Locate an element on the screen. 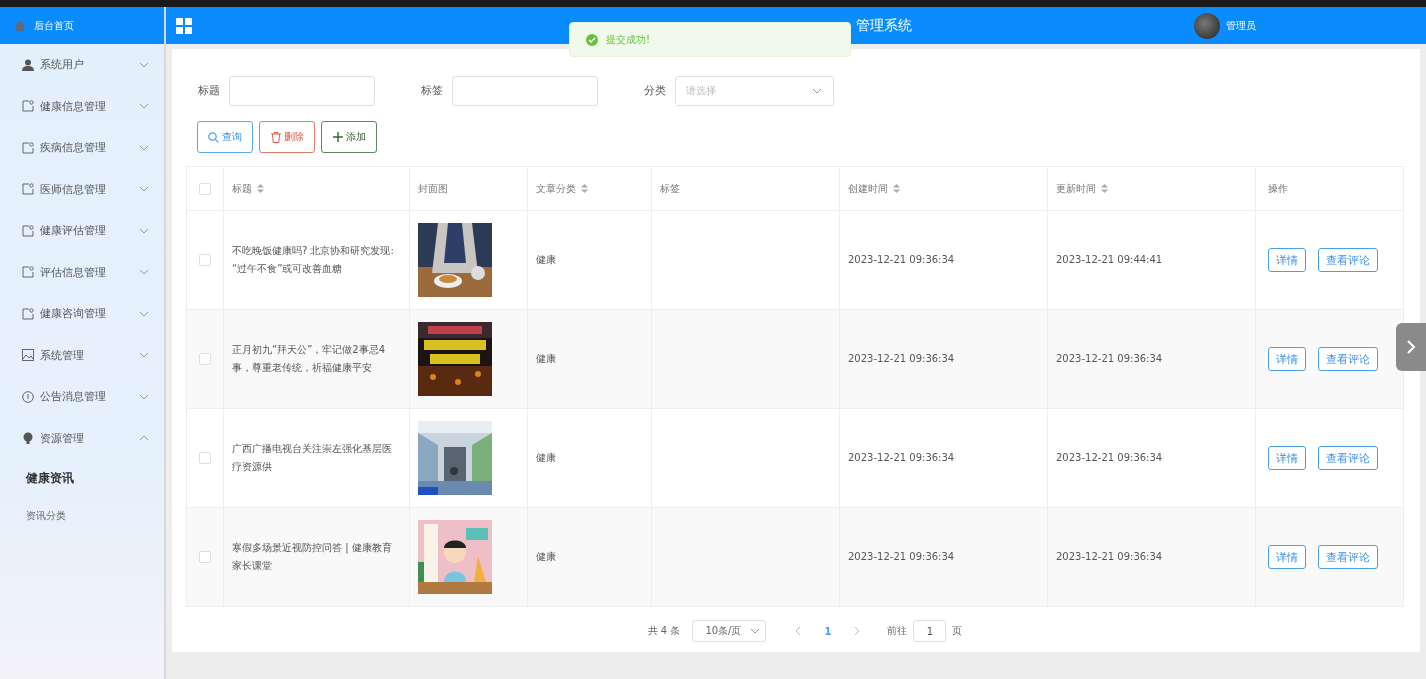  goto-label: 前往 is located at coordinates (897, 631).